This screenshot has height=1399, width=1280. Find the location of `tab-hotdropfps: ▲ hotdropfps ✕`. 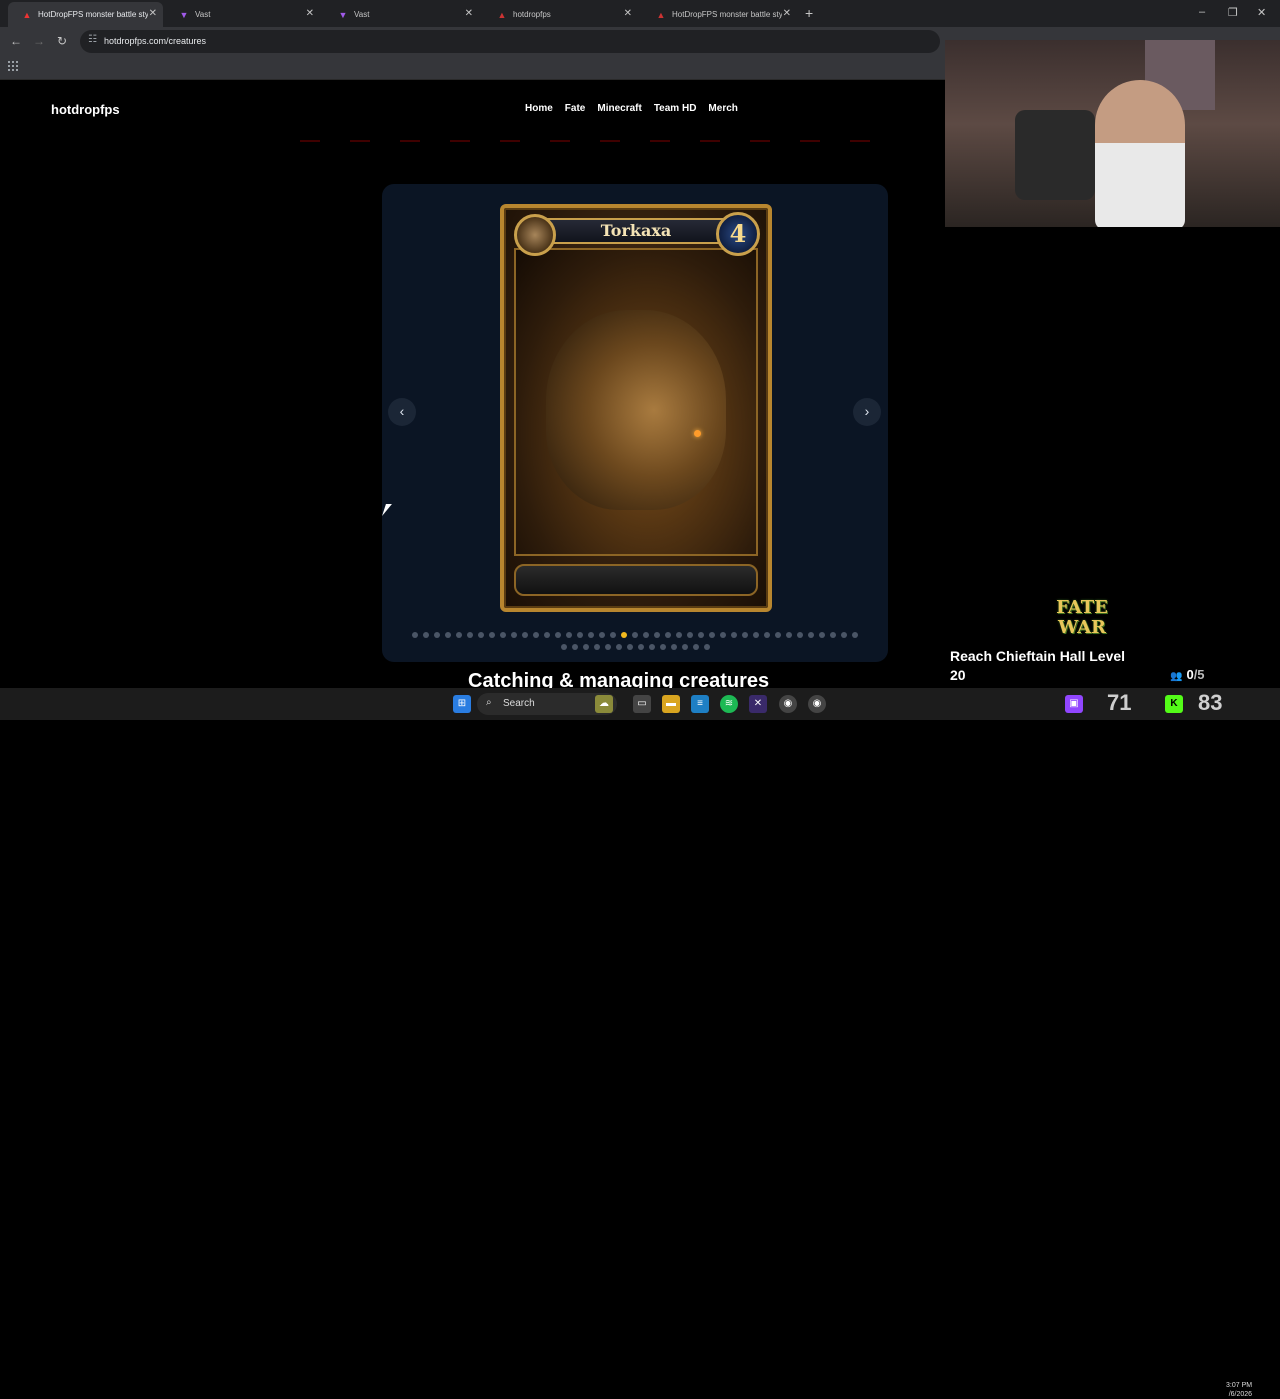

tab-hotdropfps: ▲ hotdropfps ✕ is located at coordinates (560, 14).